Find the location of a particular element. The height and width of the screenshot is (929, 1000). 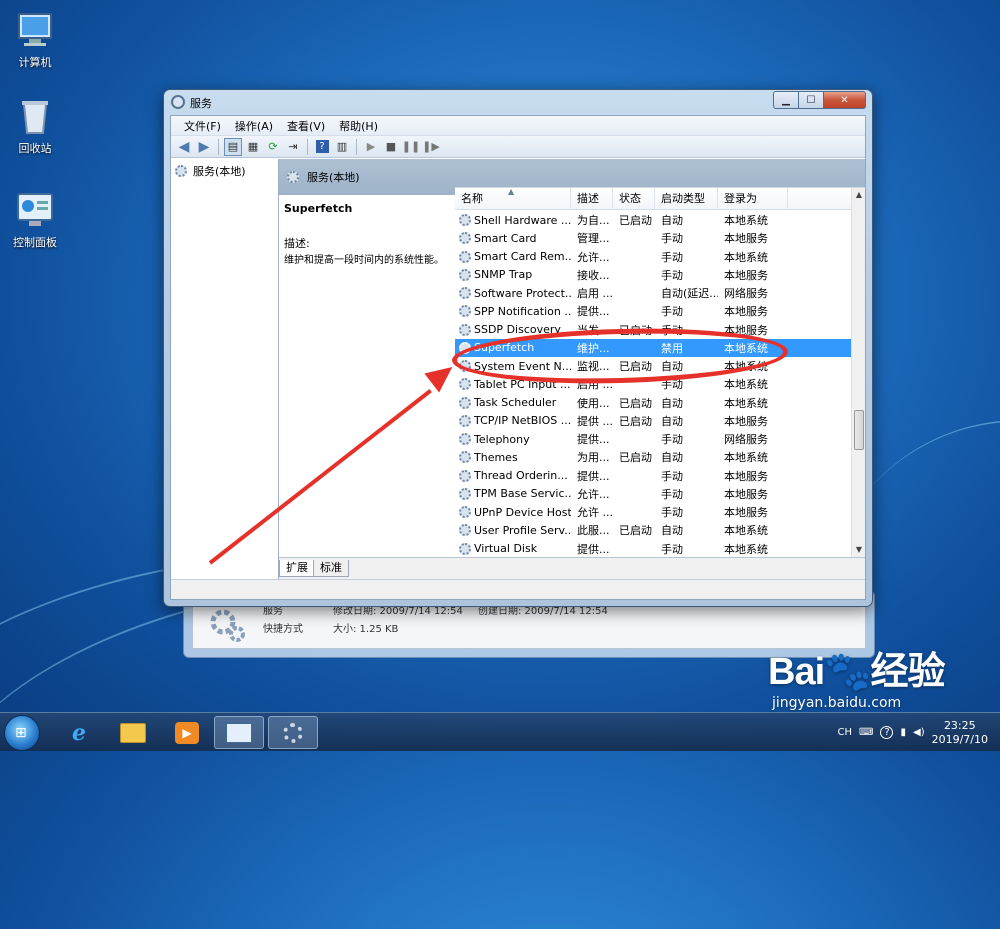

cell-state: 已启动 is located at coordinates (635, 421).